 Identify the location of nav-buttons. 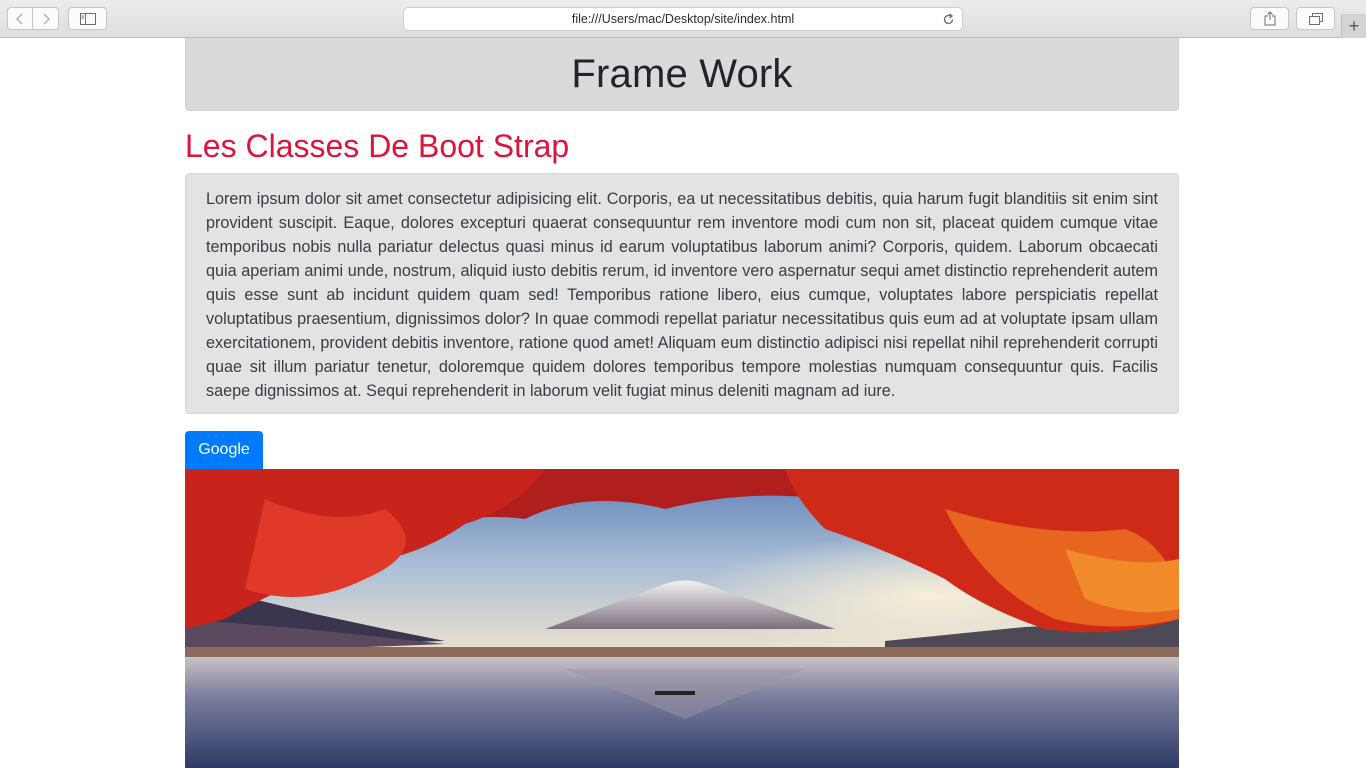
(33, 18).